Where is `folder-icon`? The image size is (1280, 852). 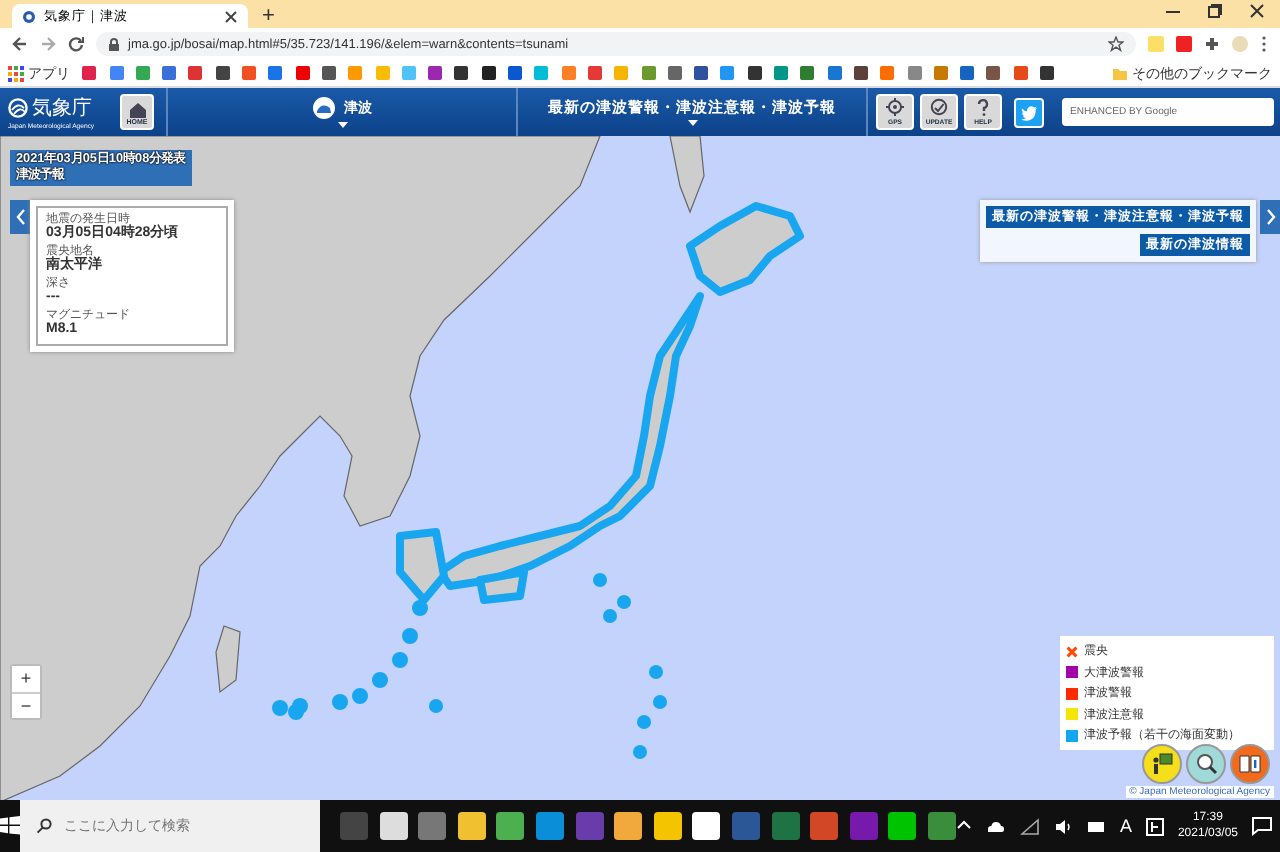 folder-icon is located at coordinates (1120, 73).